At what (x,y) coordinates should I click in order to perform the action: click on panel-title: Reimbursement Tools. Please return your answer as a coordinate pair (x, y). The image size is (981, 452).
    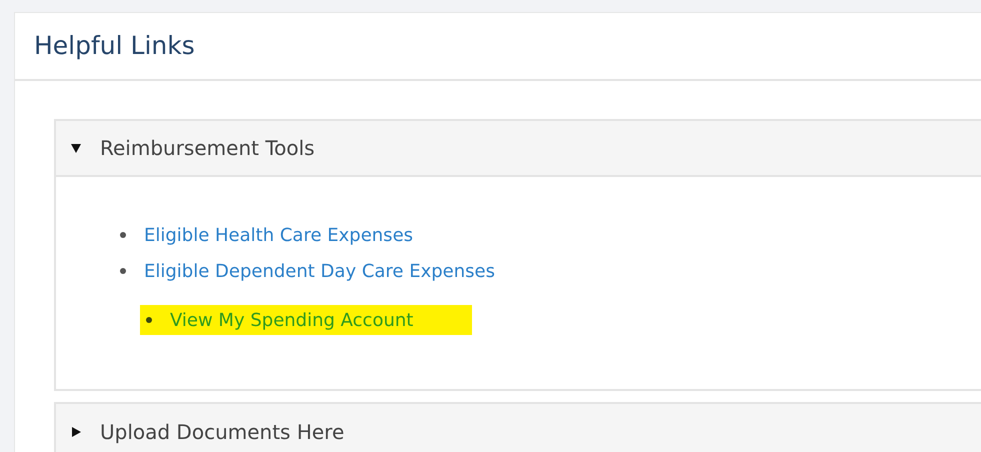
    Looking at the image, I should click on (207, 148).